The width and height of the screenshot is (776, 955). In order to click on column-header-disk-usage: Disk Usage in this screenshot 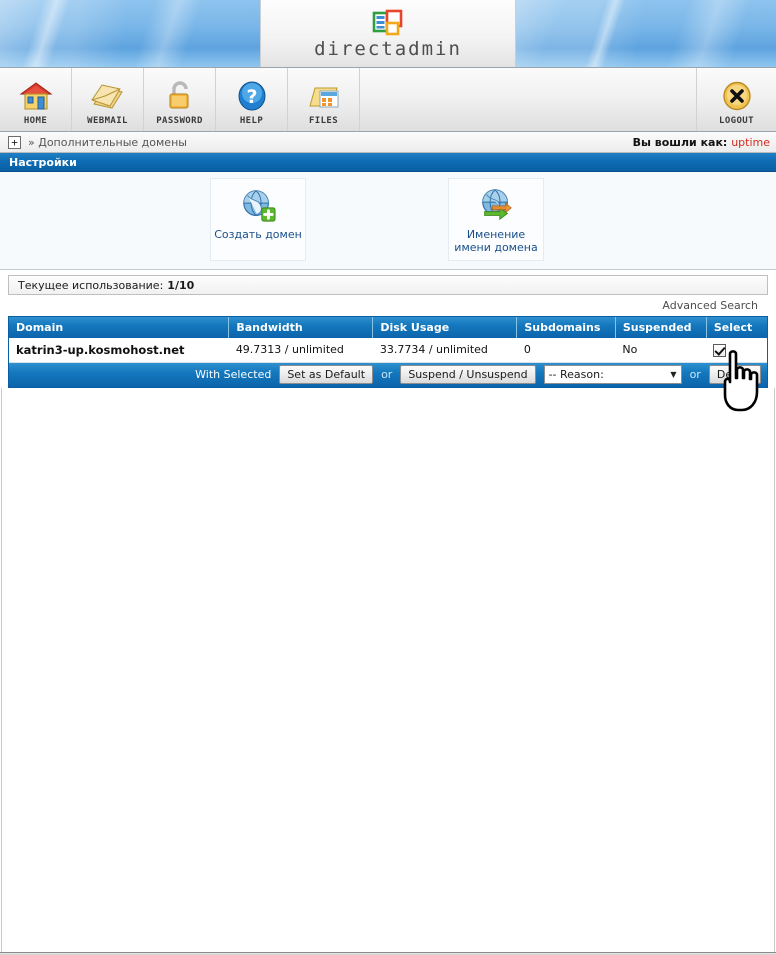, I will do `click(445, 327)`.